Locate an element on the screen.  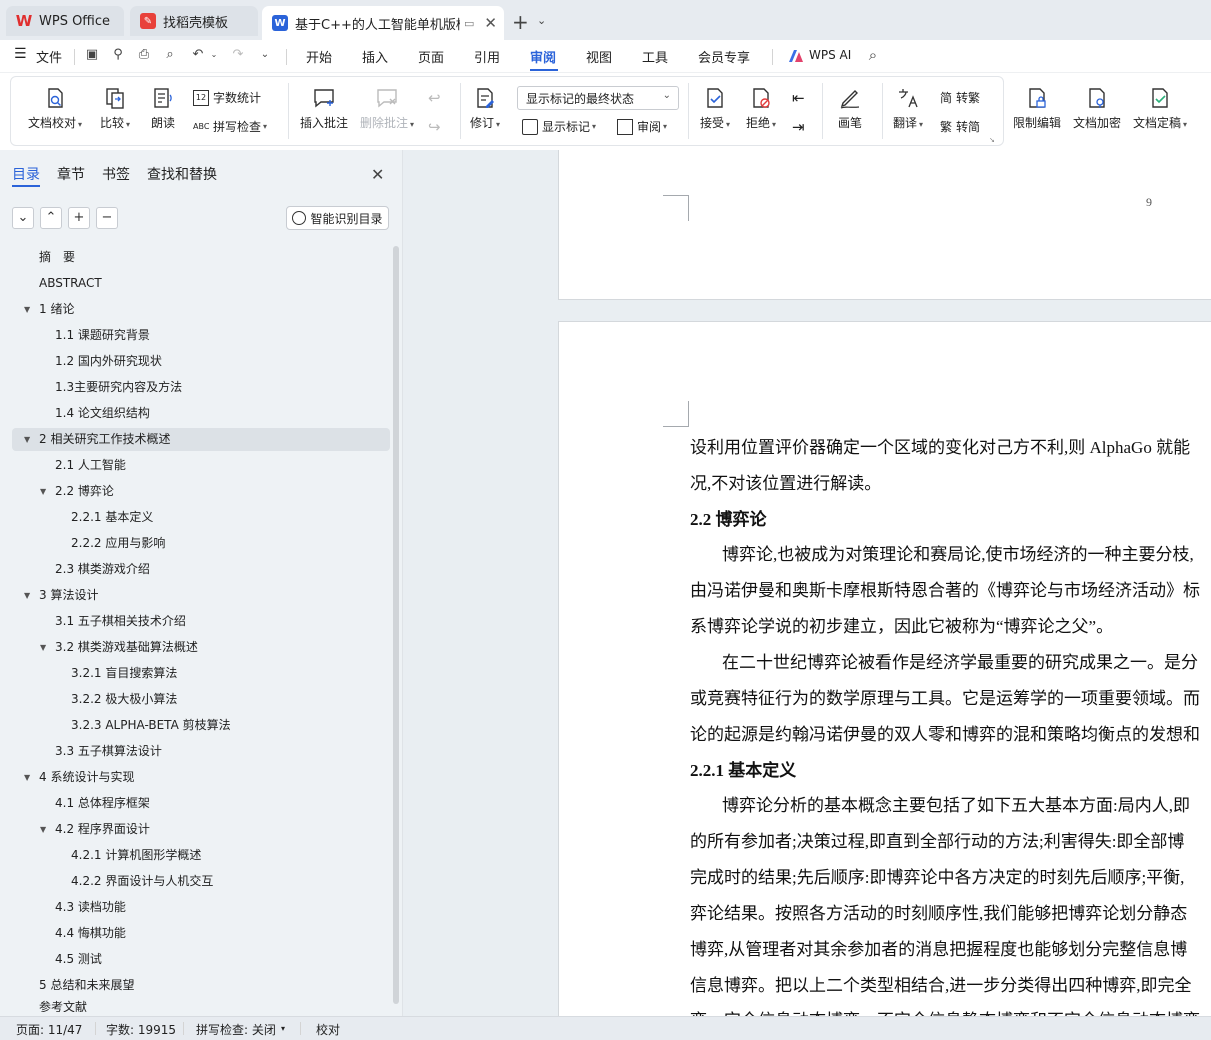
spell-check-status: 拼写检查: 关闭 is located at coordinates (236, 1029).